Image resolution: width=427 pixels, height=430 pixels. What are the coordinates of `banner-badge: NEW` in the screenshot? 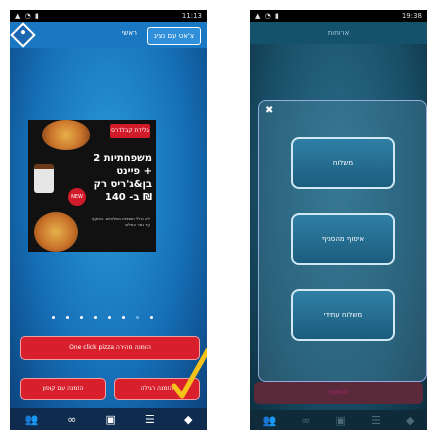 It's located at (77, 197).